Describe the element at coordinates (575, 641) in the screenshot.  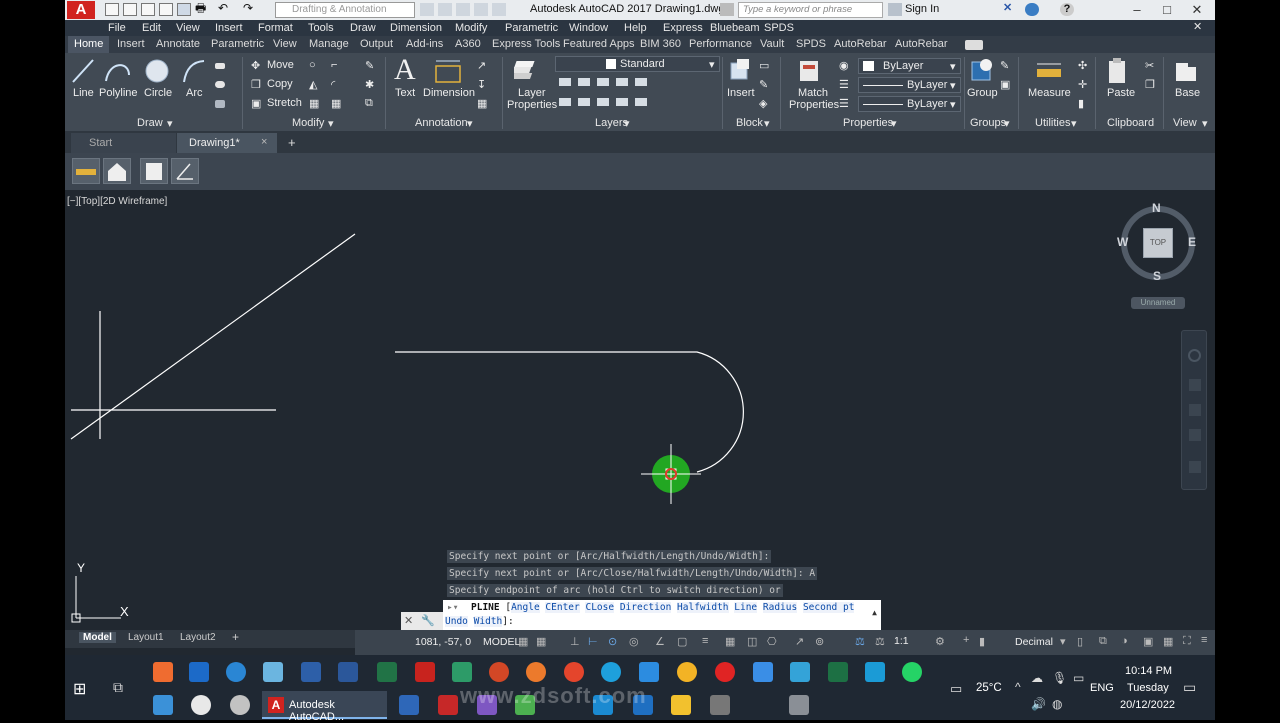
I see `infer-icon: ⊥` at that location.